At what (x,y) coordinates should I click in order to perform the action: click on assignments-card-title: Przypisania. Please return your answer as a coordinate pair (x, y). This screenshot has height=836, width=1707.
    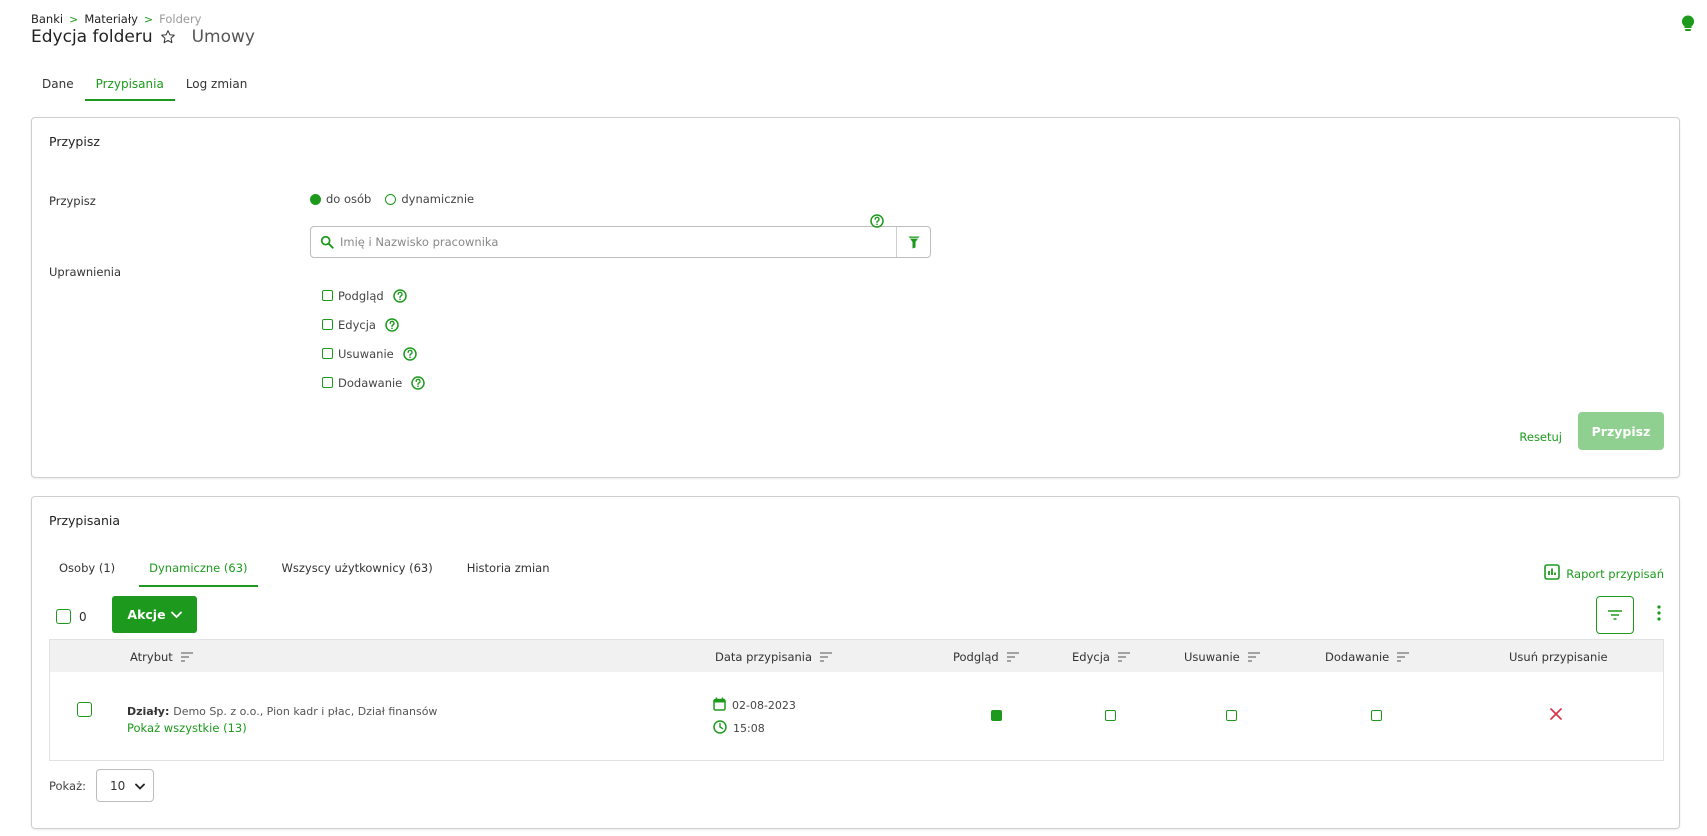
    Looking at the image, I should click on (85, 520).